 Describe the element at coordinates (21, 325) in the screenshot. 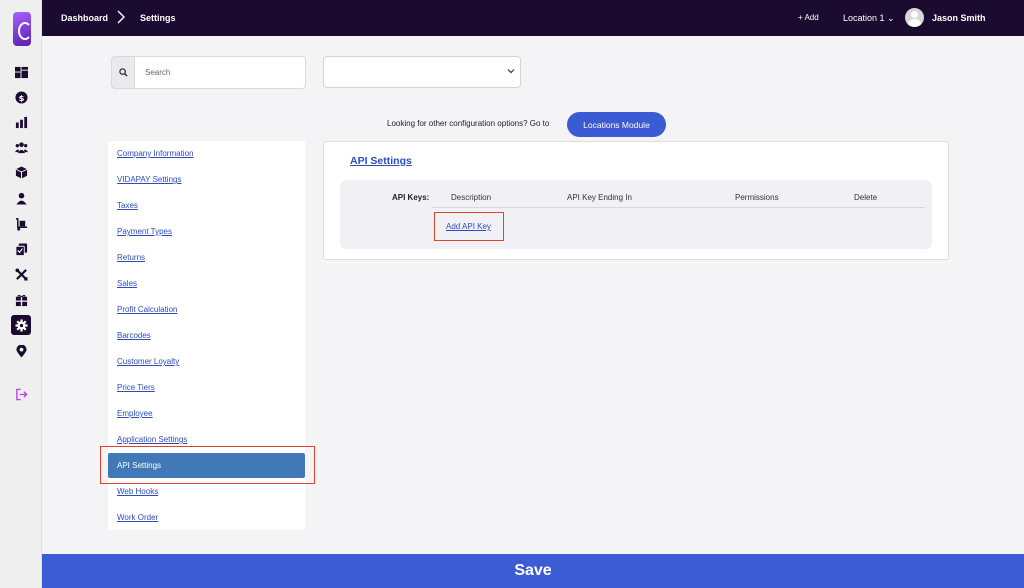

I see `settings-gear-icon` at that location.